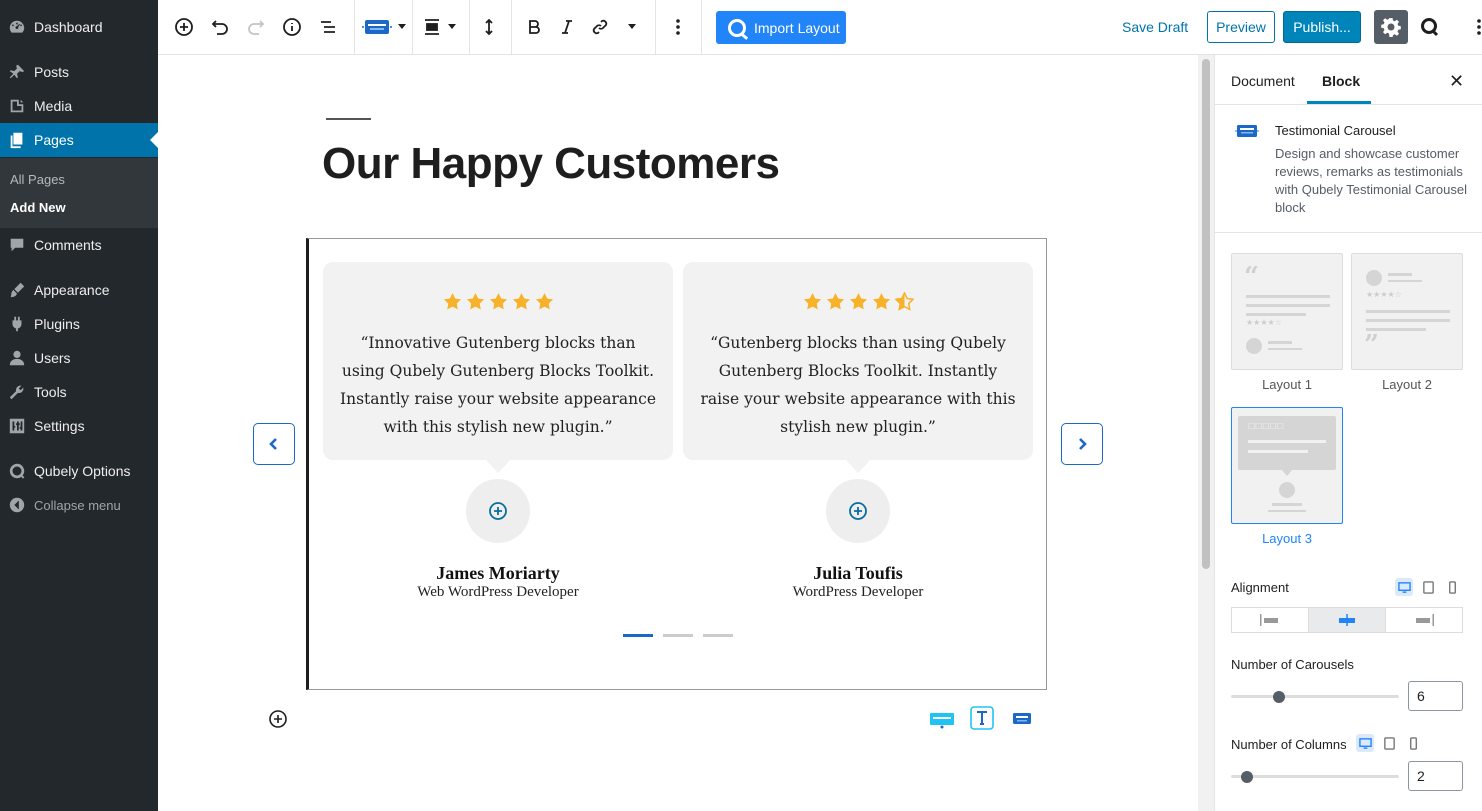  I want to click on menu-item-pages: Pages, so click(79, 140).